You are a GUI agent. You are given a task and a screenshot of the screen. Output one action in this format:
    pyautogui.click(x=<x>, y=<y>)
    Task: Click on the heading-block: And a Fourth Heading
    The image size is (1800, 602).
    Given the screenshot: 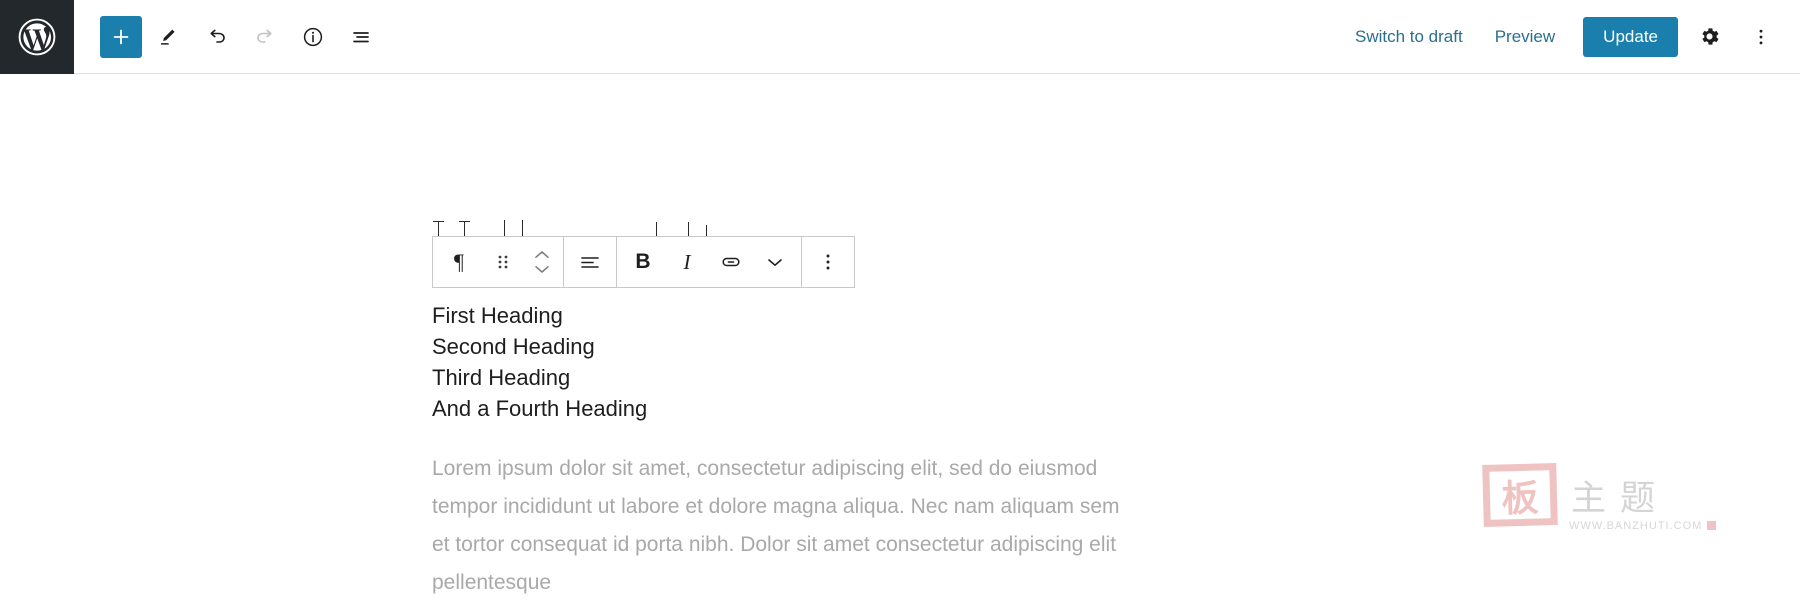 What is the action you would take?
    pyautogui.click(x=932, y=408)
    